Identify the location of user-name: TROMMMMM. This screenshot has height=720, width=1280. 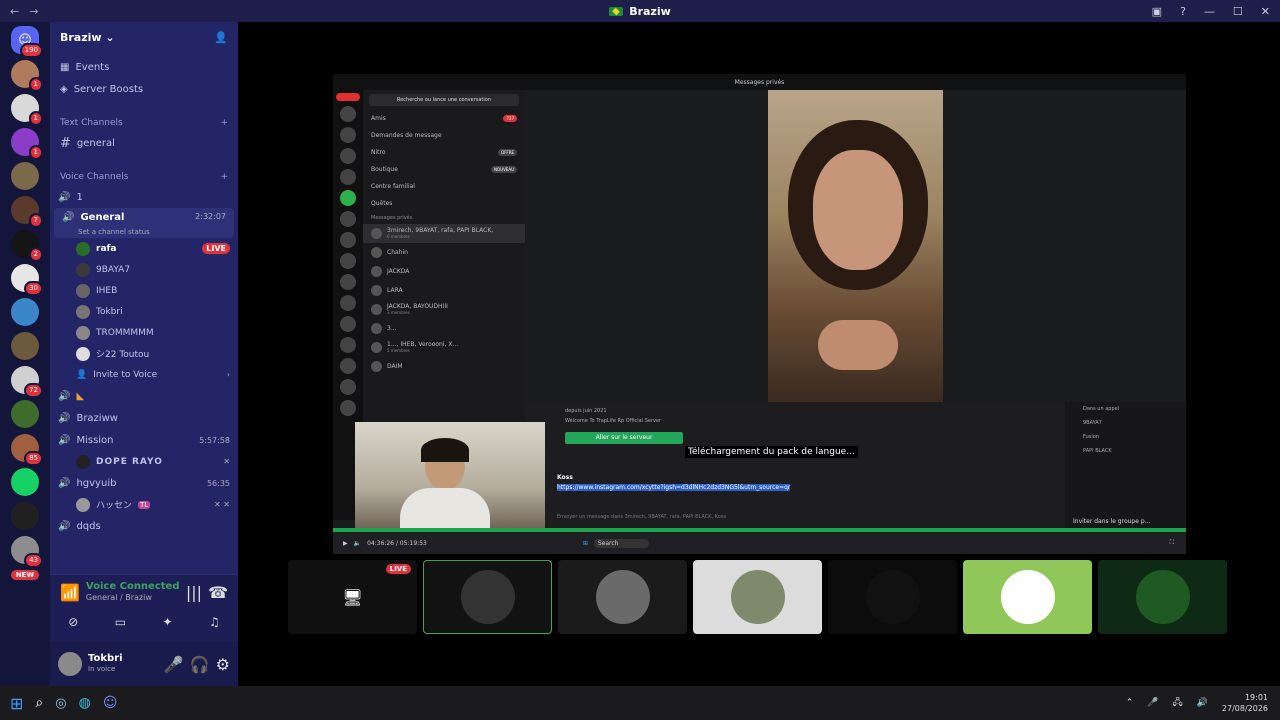
(125, 332).